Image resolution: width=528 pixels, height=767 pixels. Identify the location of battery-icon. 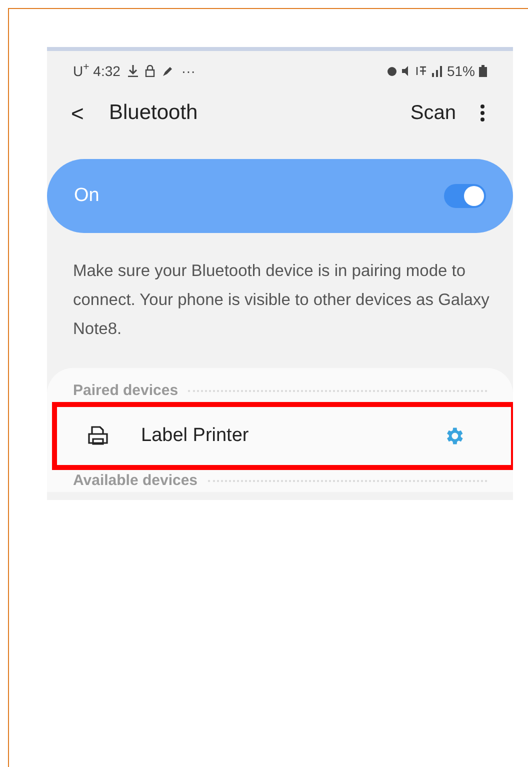
(483, 71).